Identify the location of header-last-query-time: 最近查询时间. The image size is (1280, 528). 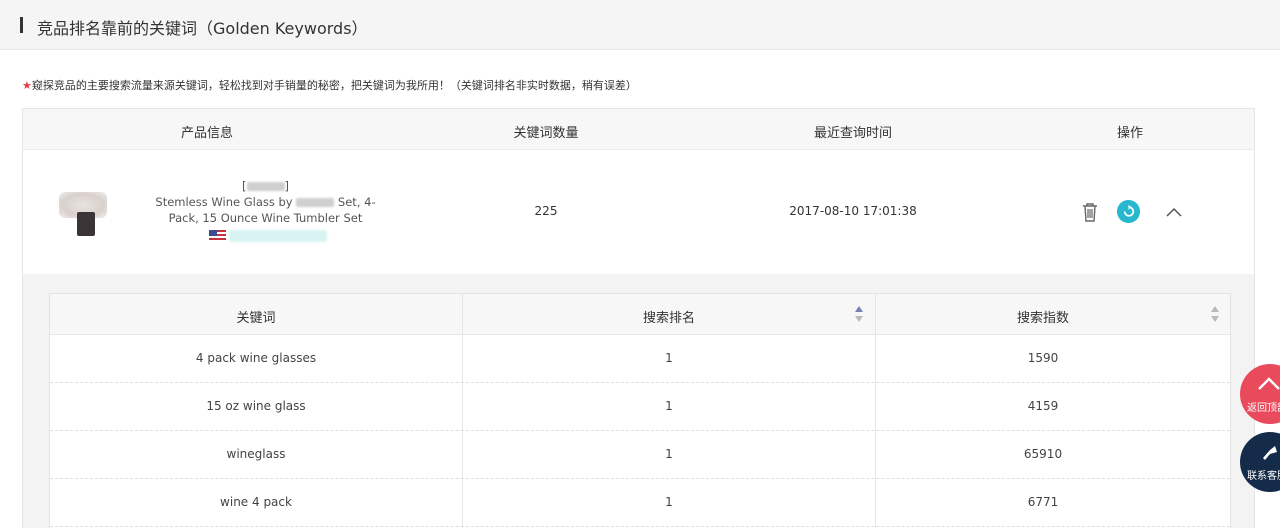
(853, 133).